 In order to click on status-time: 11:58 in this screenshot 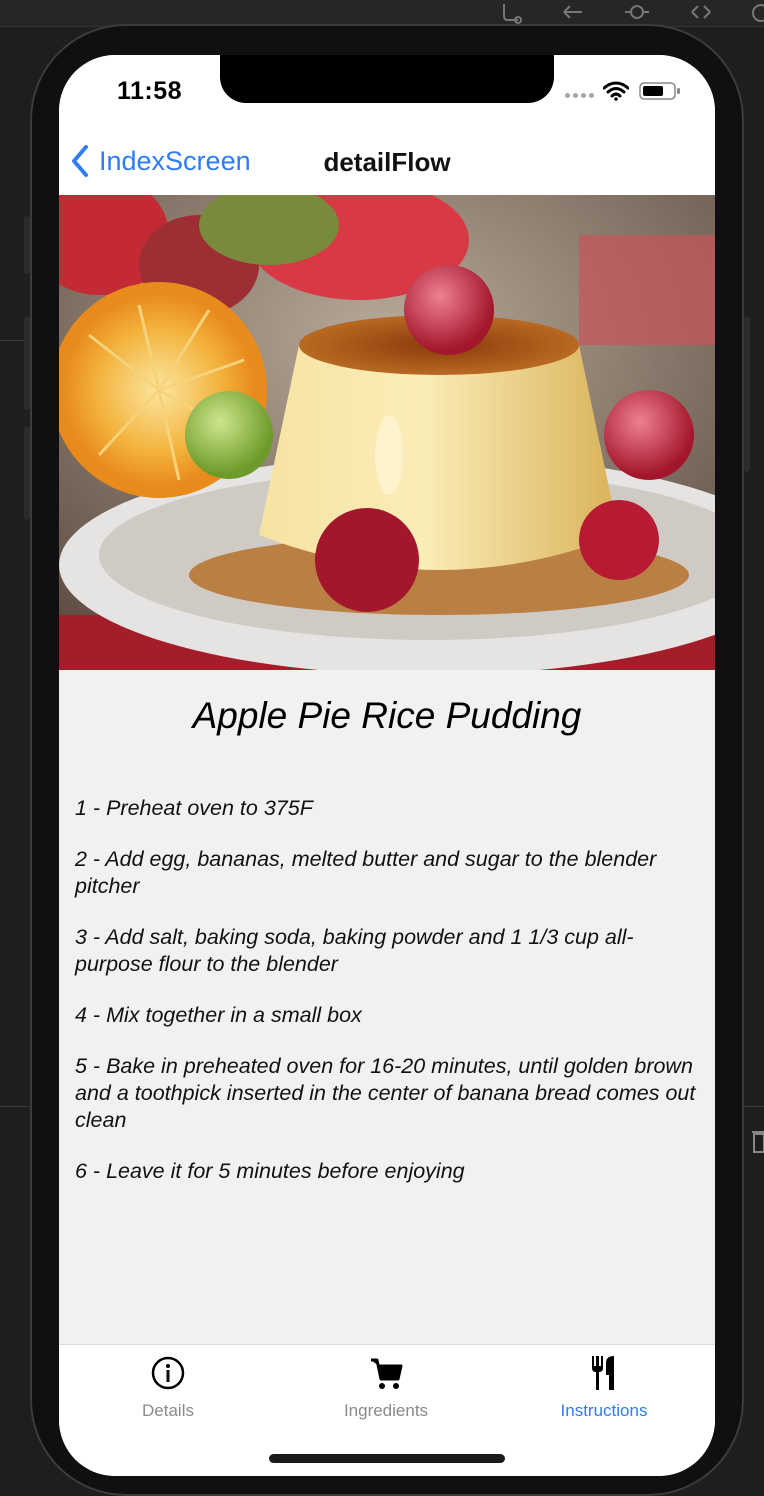, I will do `click(150, 91)`.